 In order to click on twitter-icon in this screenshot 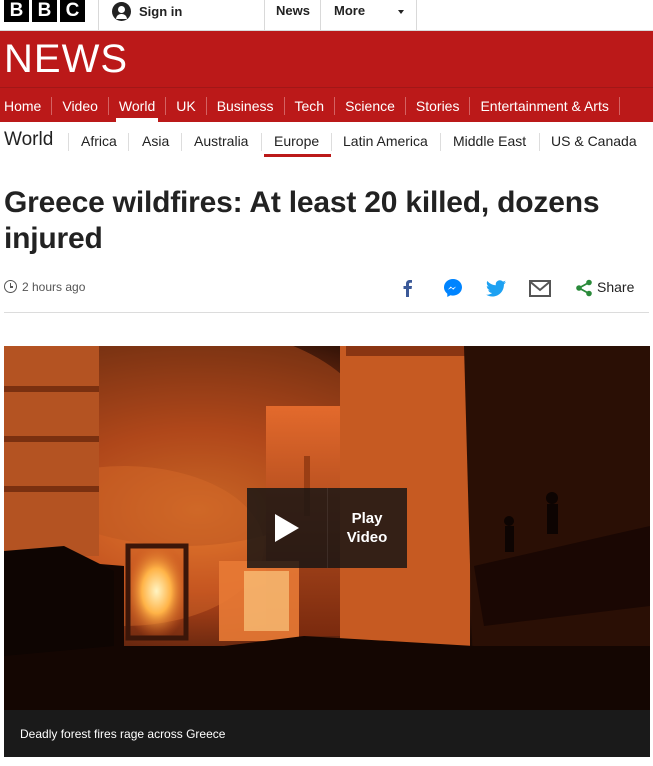, I will do `click(496, 288)`.